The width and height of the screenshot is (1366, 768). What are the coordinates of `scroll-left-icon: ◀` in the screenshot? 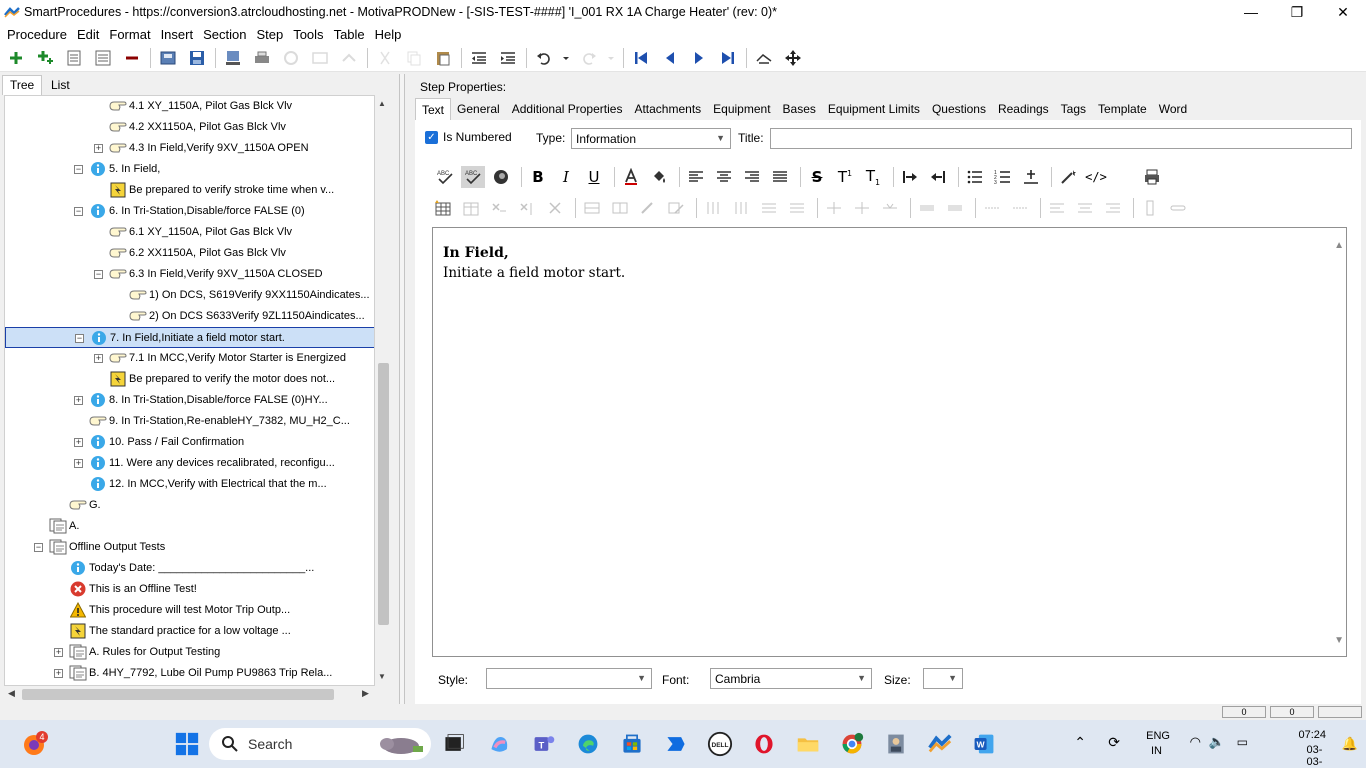 It's located at (11, 693).